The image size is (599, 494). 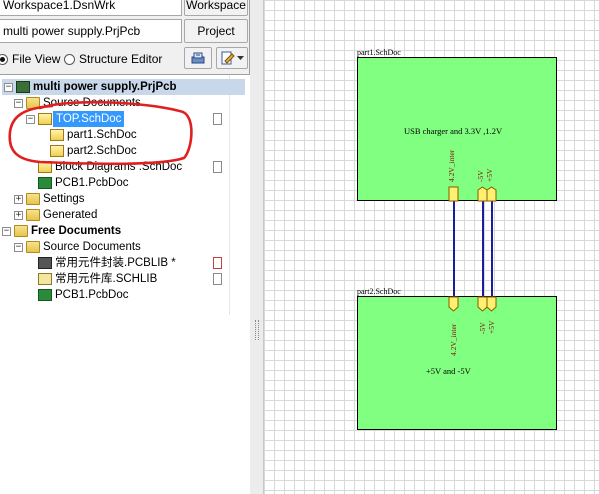 What do you see at coordinates (123, 199) in the screenshot?
I see `tree-item-settings: + Settings` at bounding box center [123, 199].